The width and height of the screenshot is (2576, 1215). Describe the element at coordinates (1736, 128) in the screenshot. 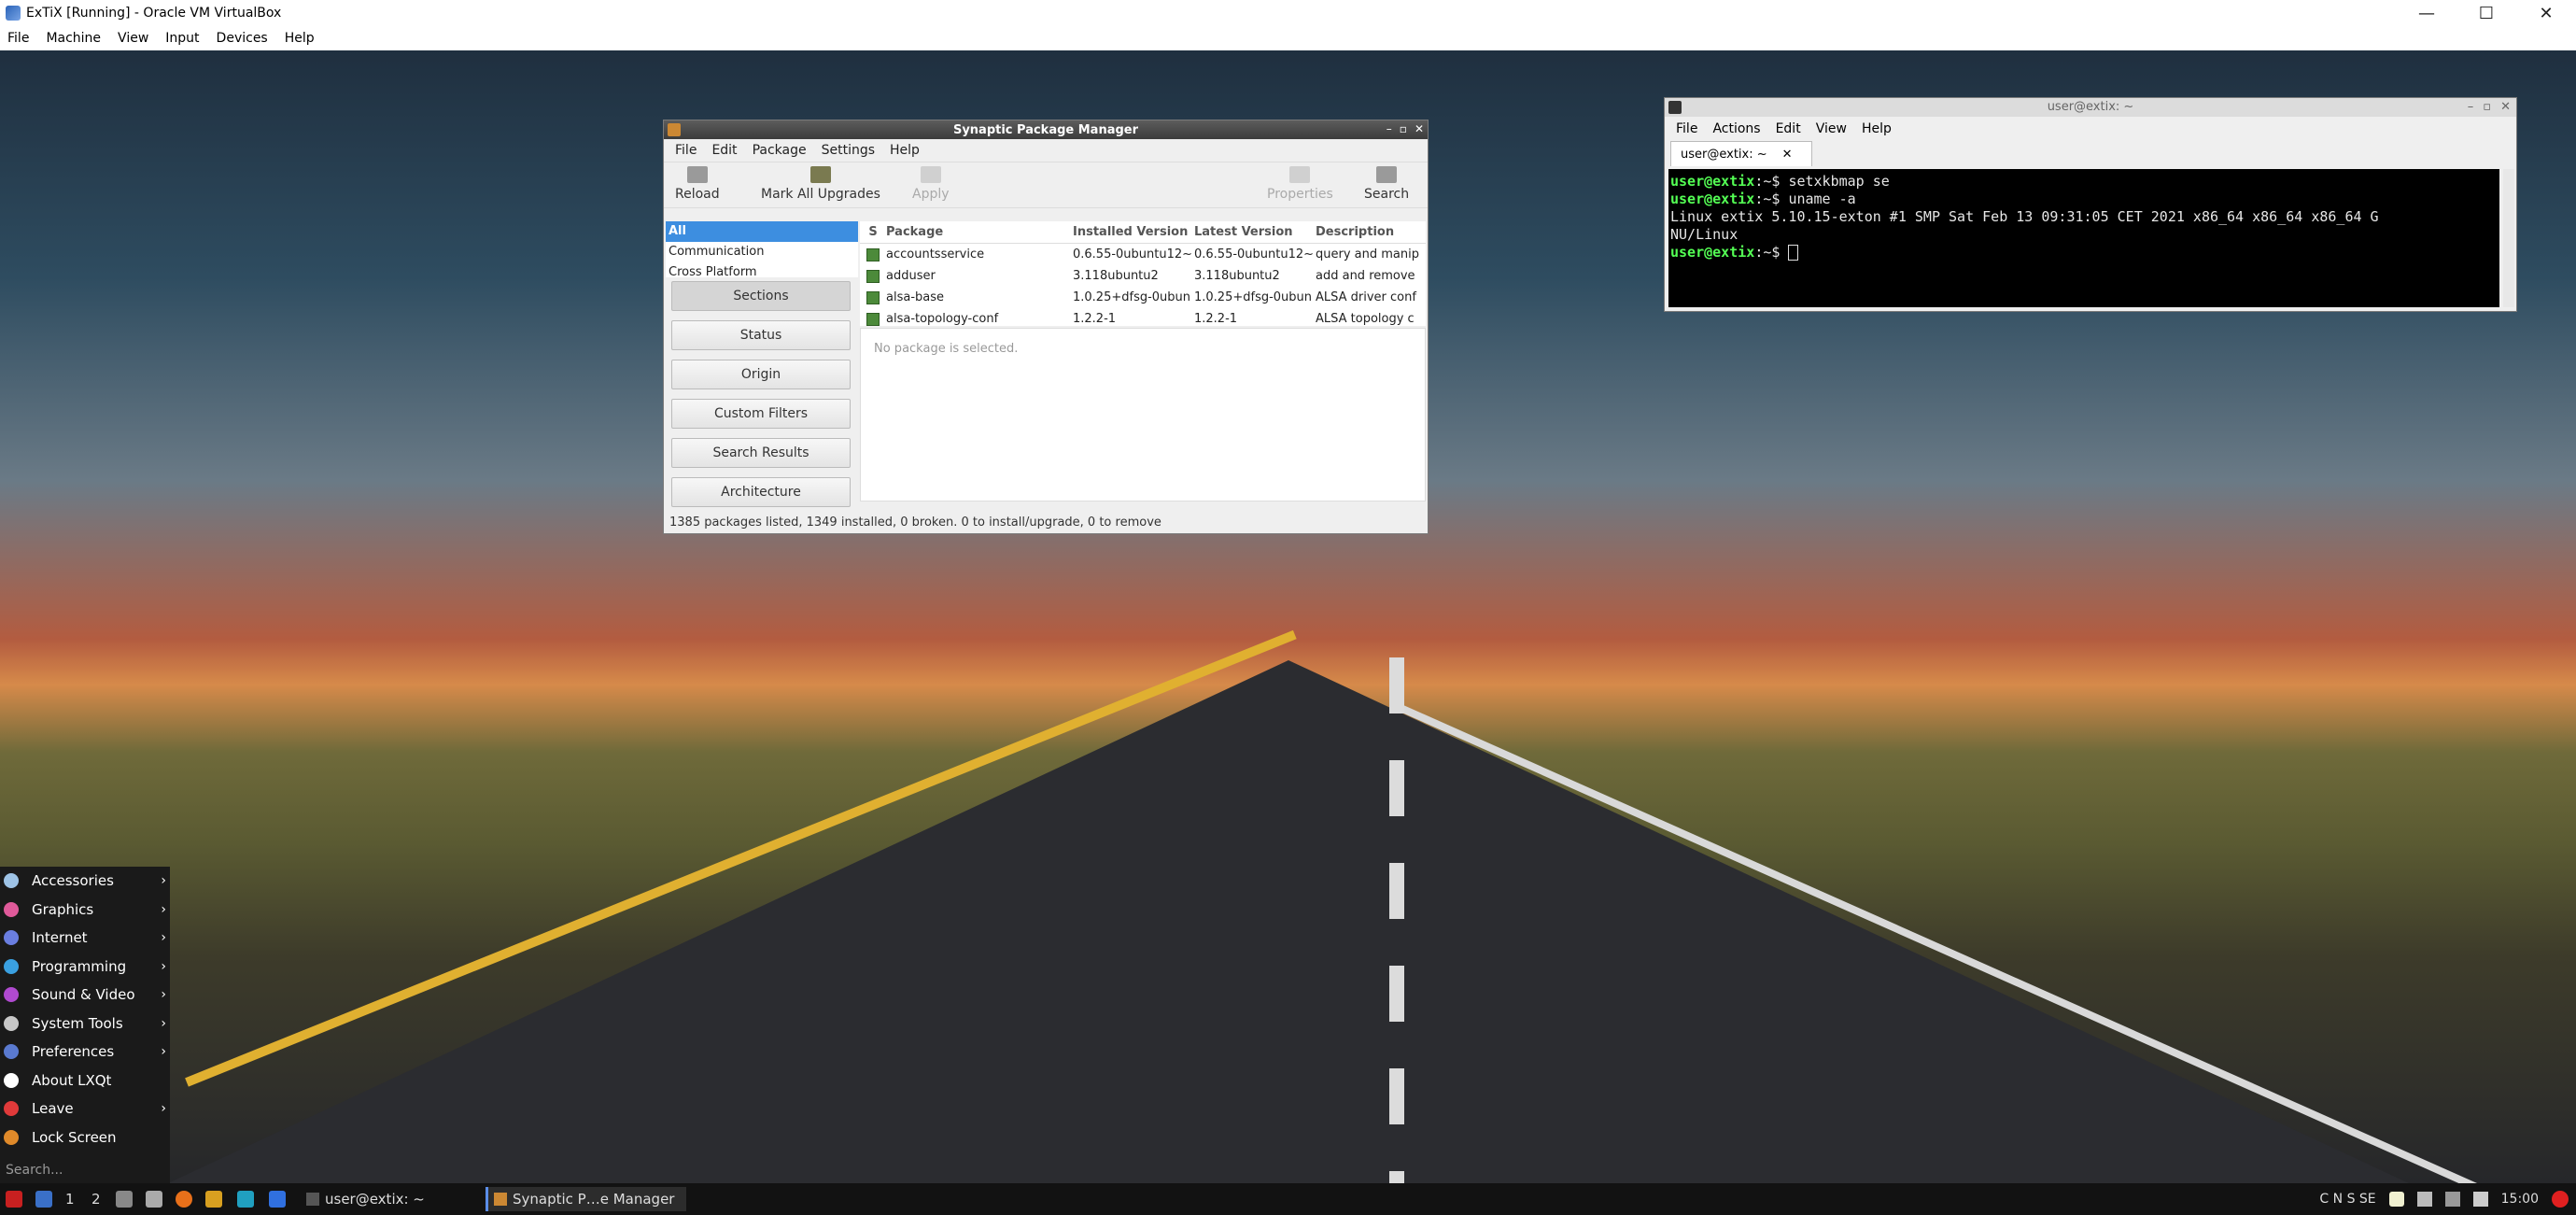

I see `terminal-menu-actions: Actions` at that location.